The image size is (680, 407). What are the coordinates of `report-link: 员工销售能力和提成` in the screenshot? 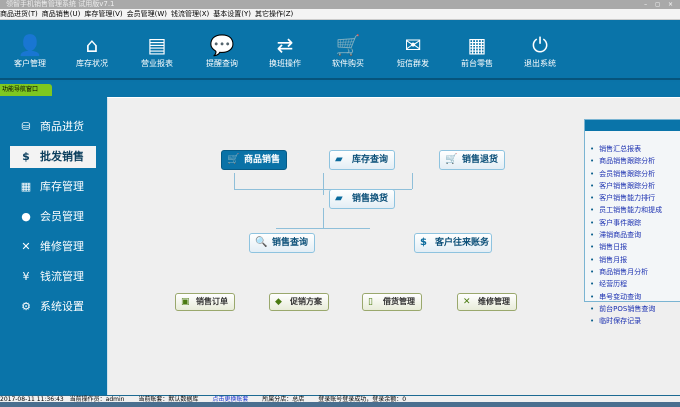 It's located at (626, 210).